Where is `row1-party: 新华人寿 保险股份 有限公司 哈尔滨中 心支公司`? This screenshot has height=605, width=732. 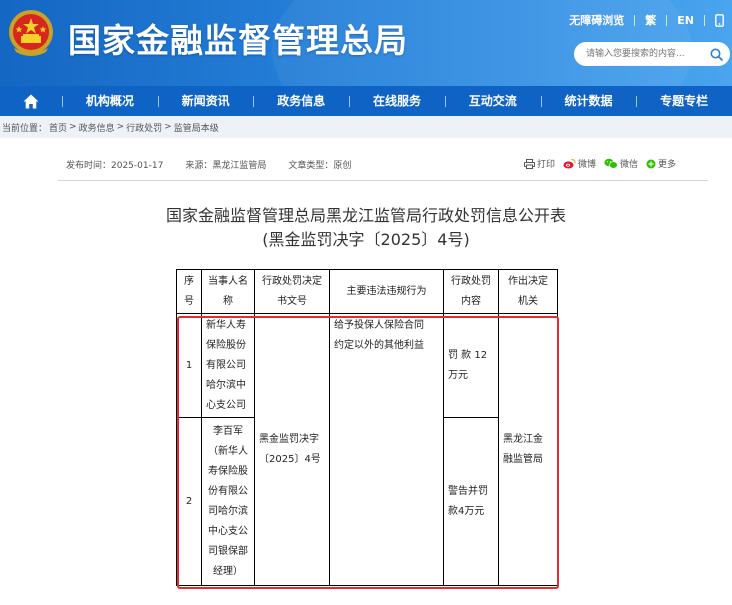
row1-party: 新华人寿 保险股份 有限公司 哈尔滨中 心支公司 is located at coordinates (228, 365).